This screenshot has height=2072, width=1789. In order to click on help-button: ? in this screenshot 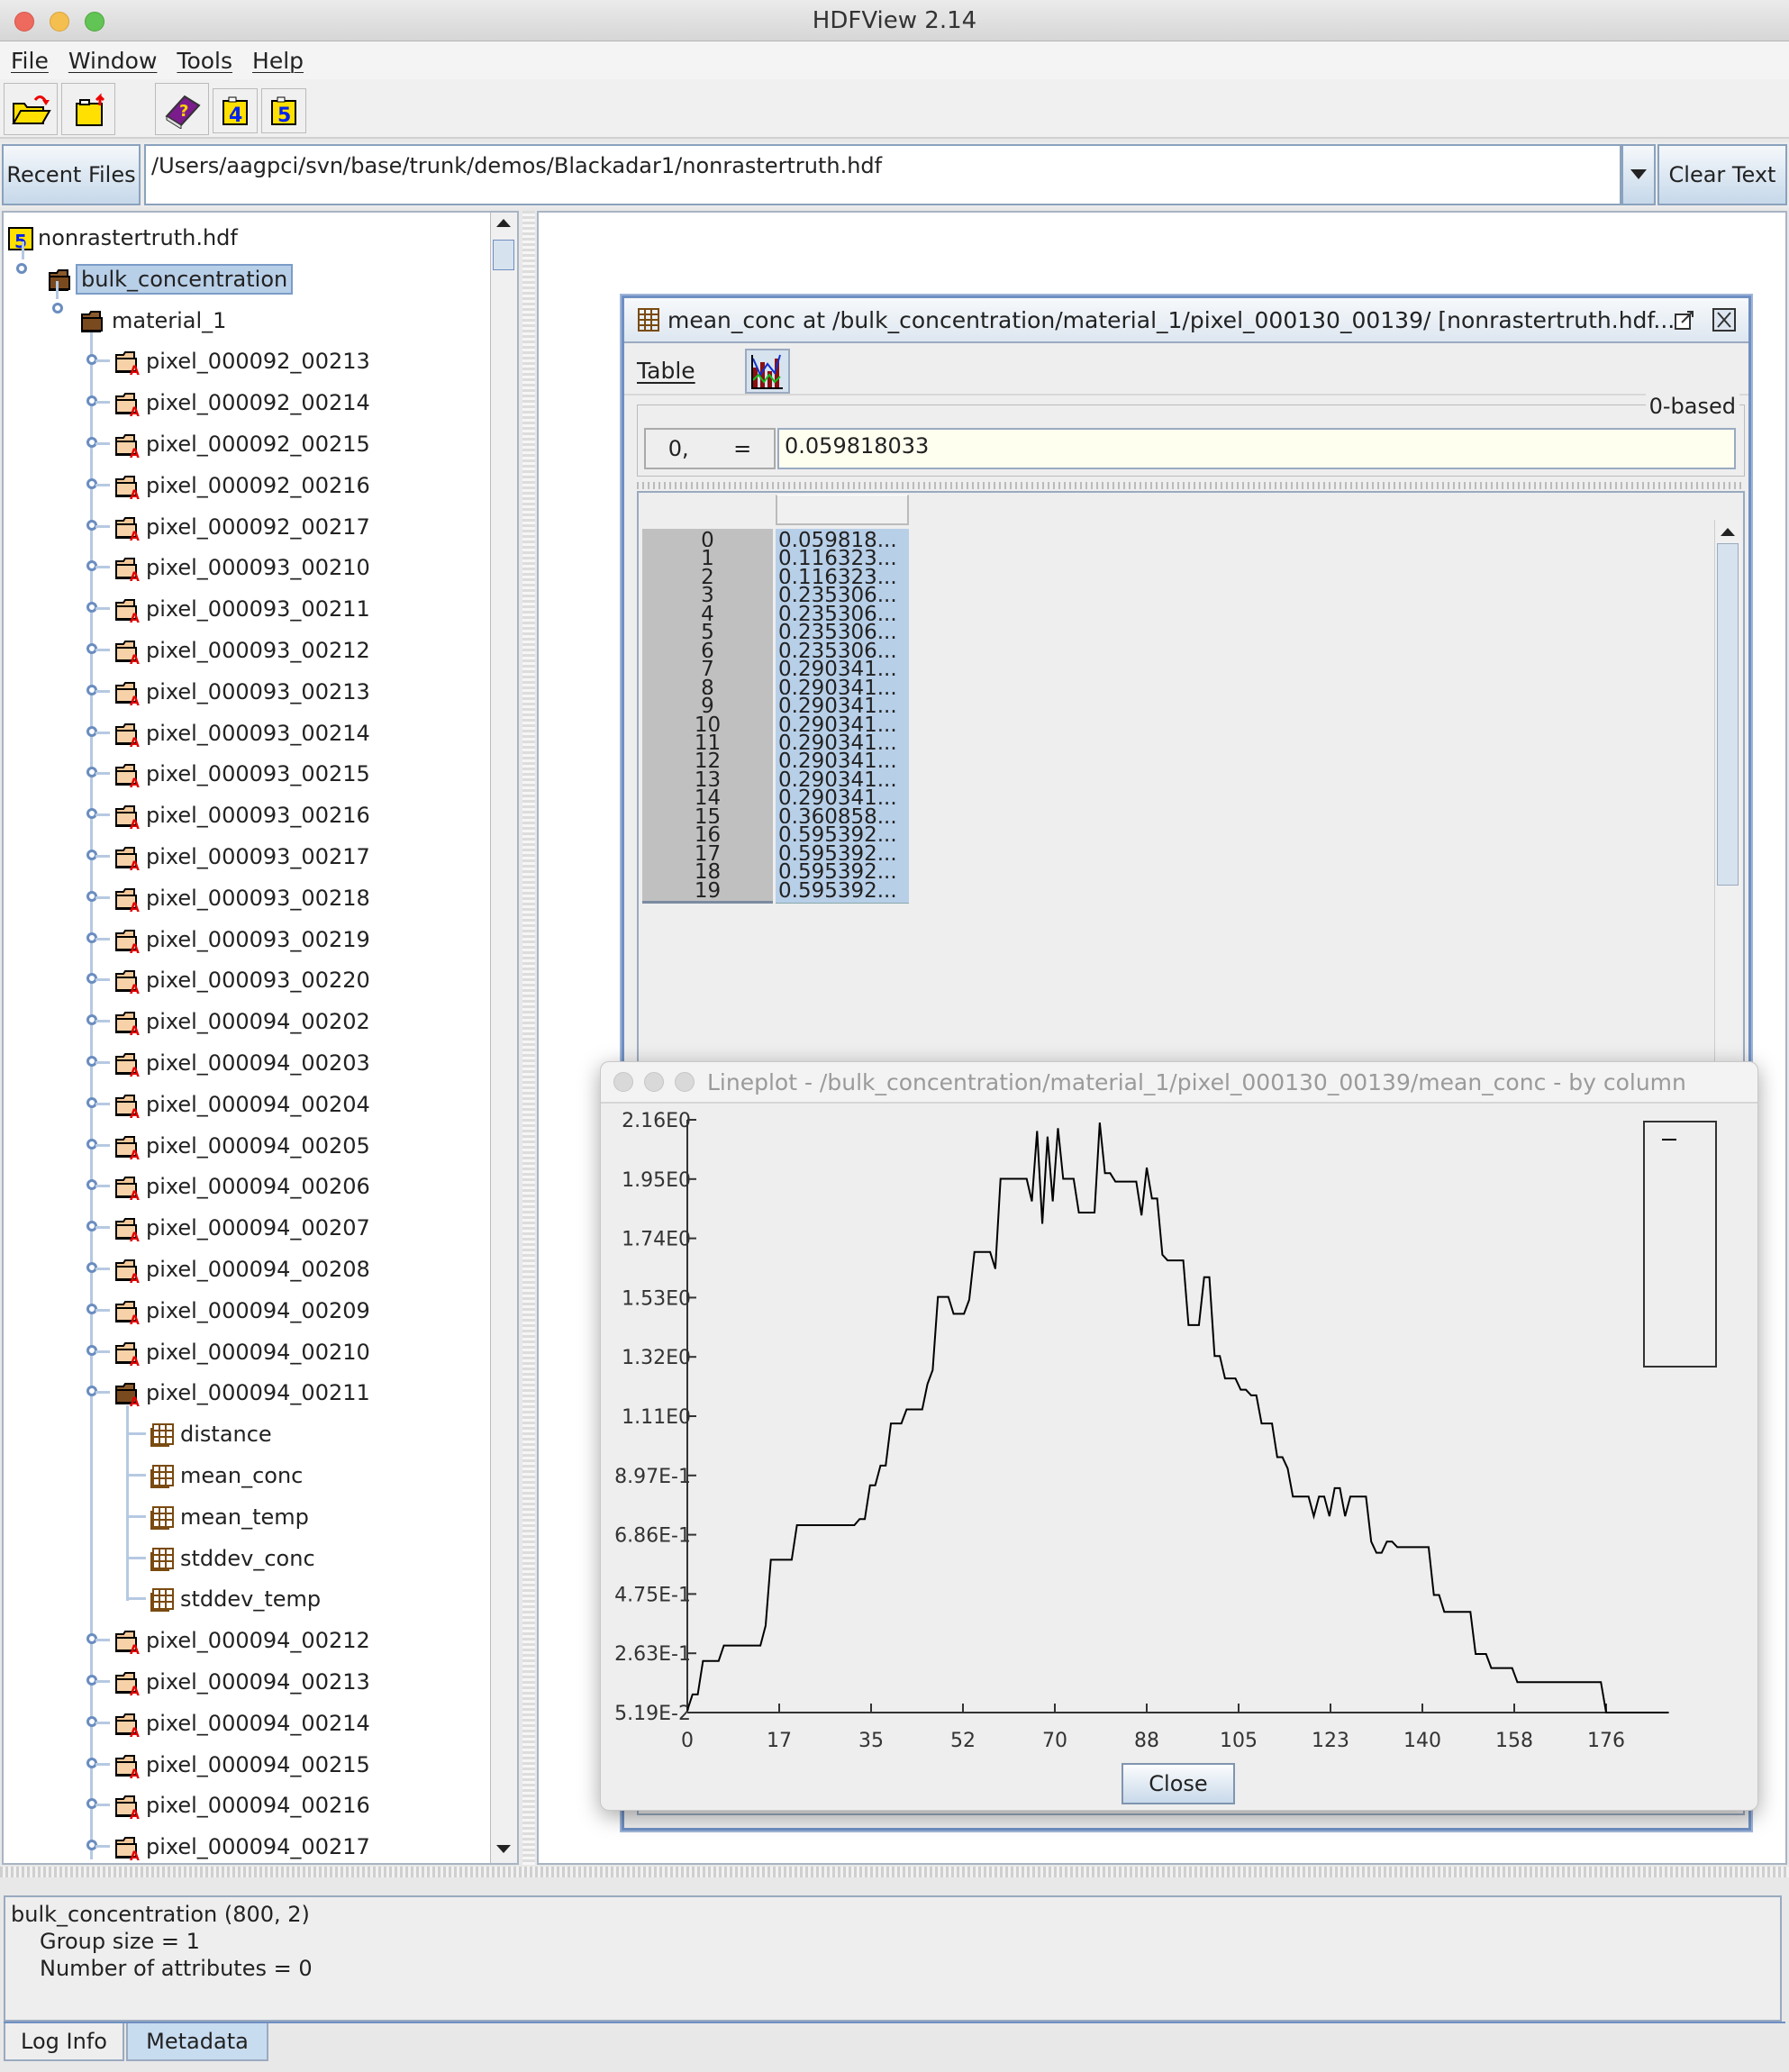, I will do `click(182, 109)`.